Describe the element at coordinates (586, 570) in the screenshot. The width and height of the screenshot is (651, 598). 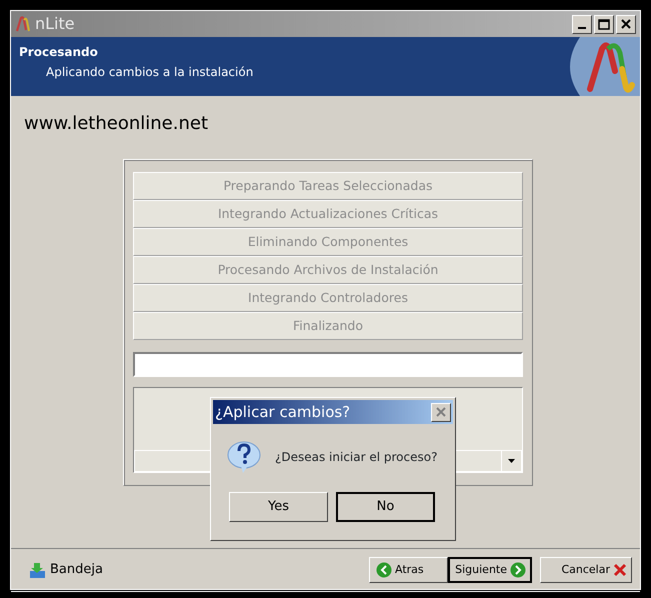
I see `footer-button: Cancelar` at that location.